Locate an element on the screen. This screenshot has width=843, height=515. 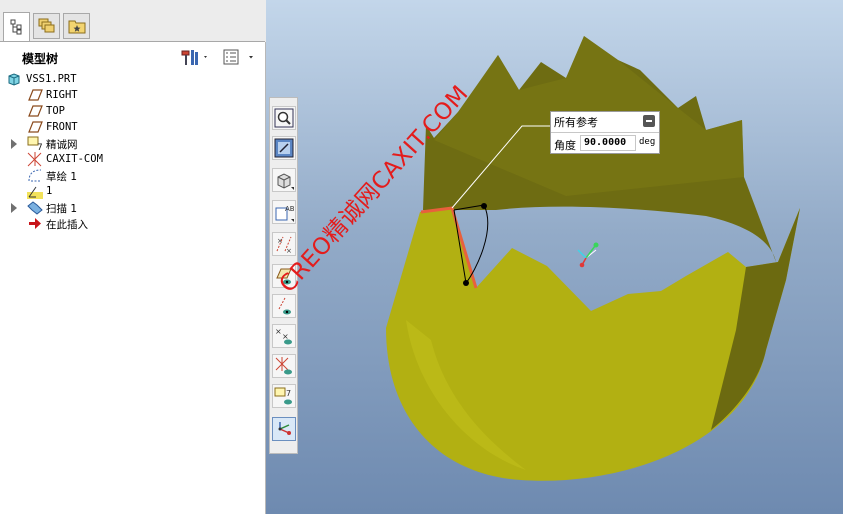
repaint-button is located at coordinates (284, 148).